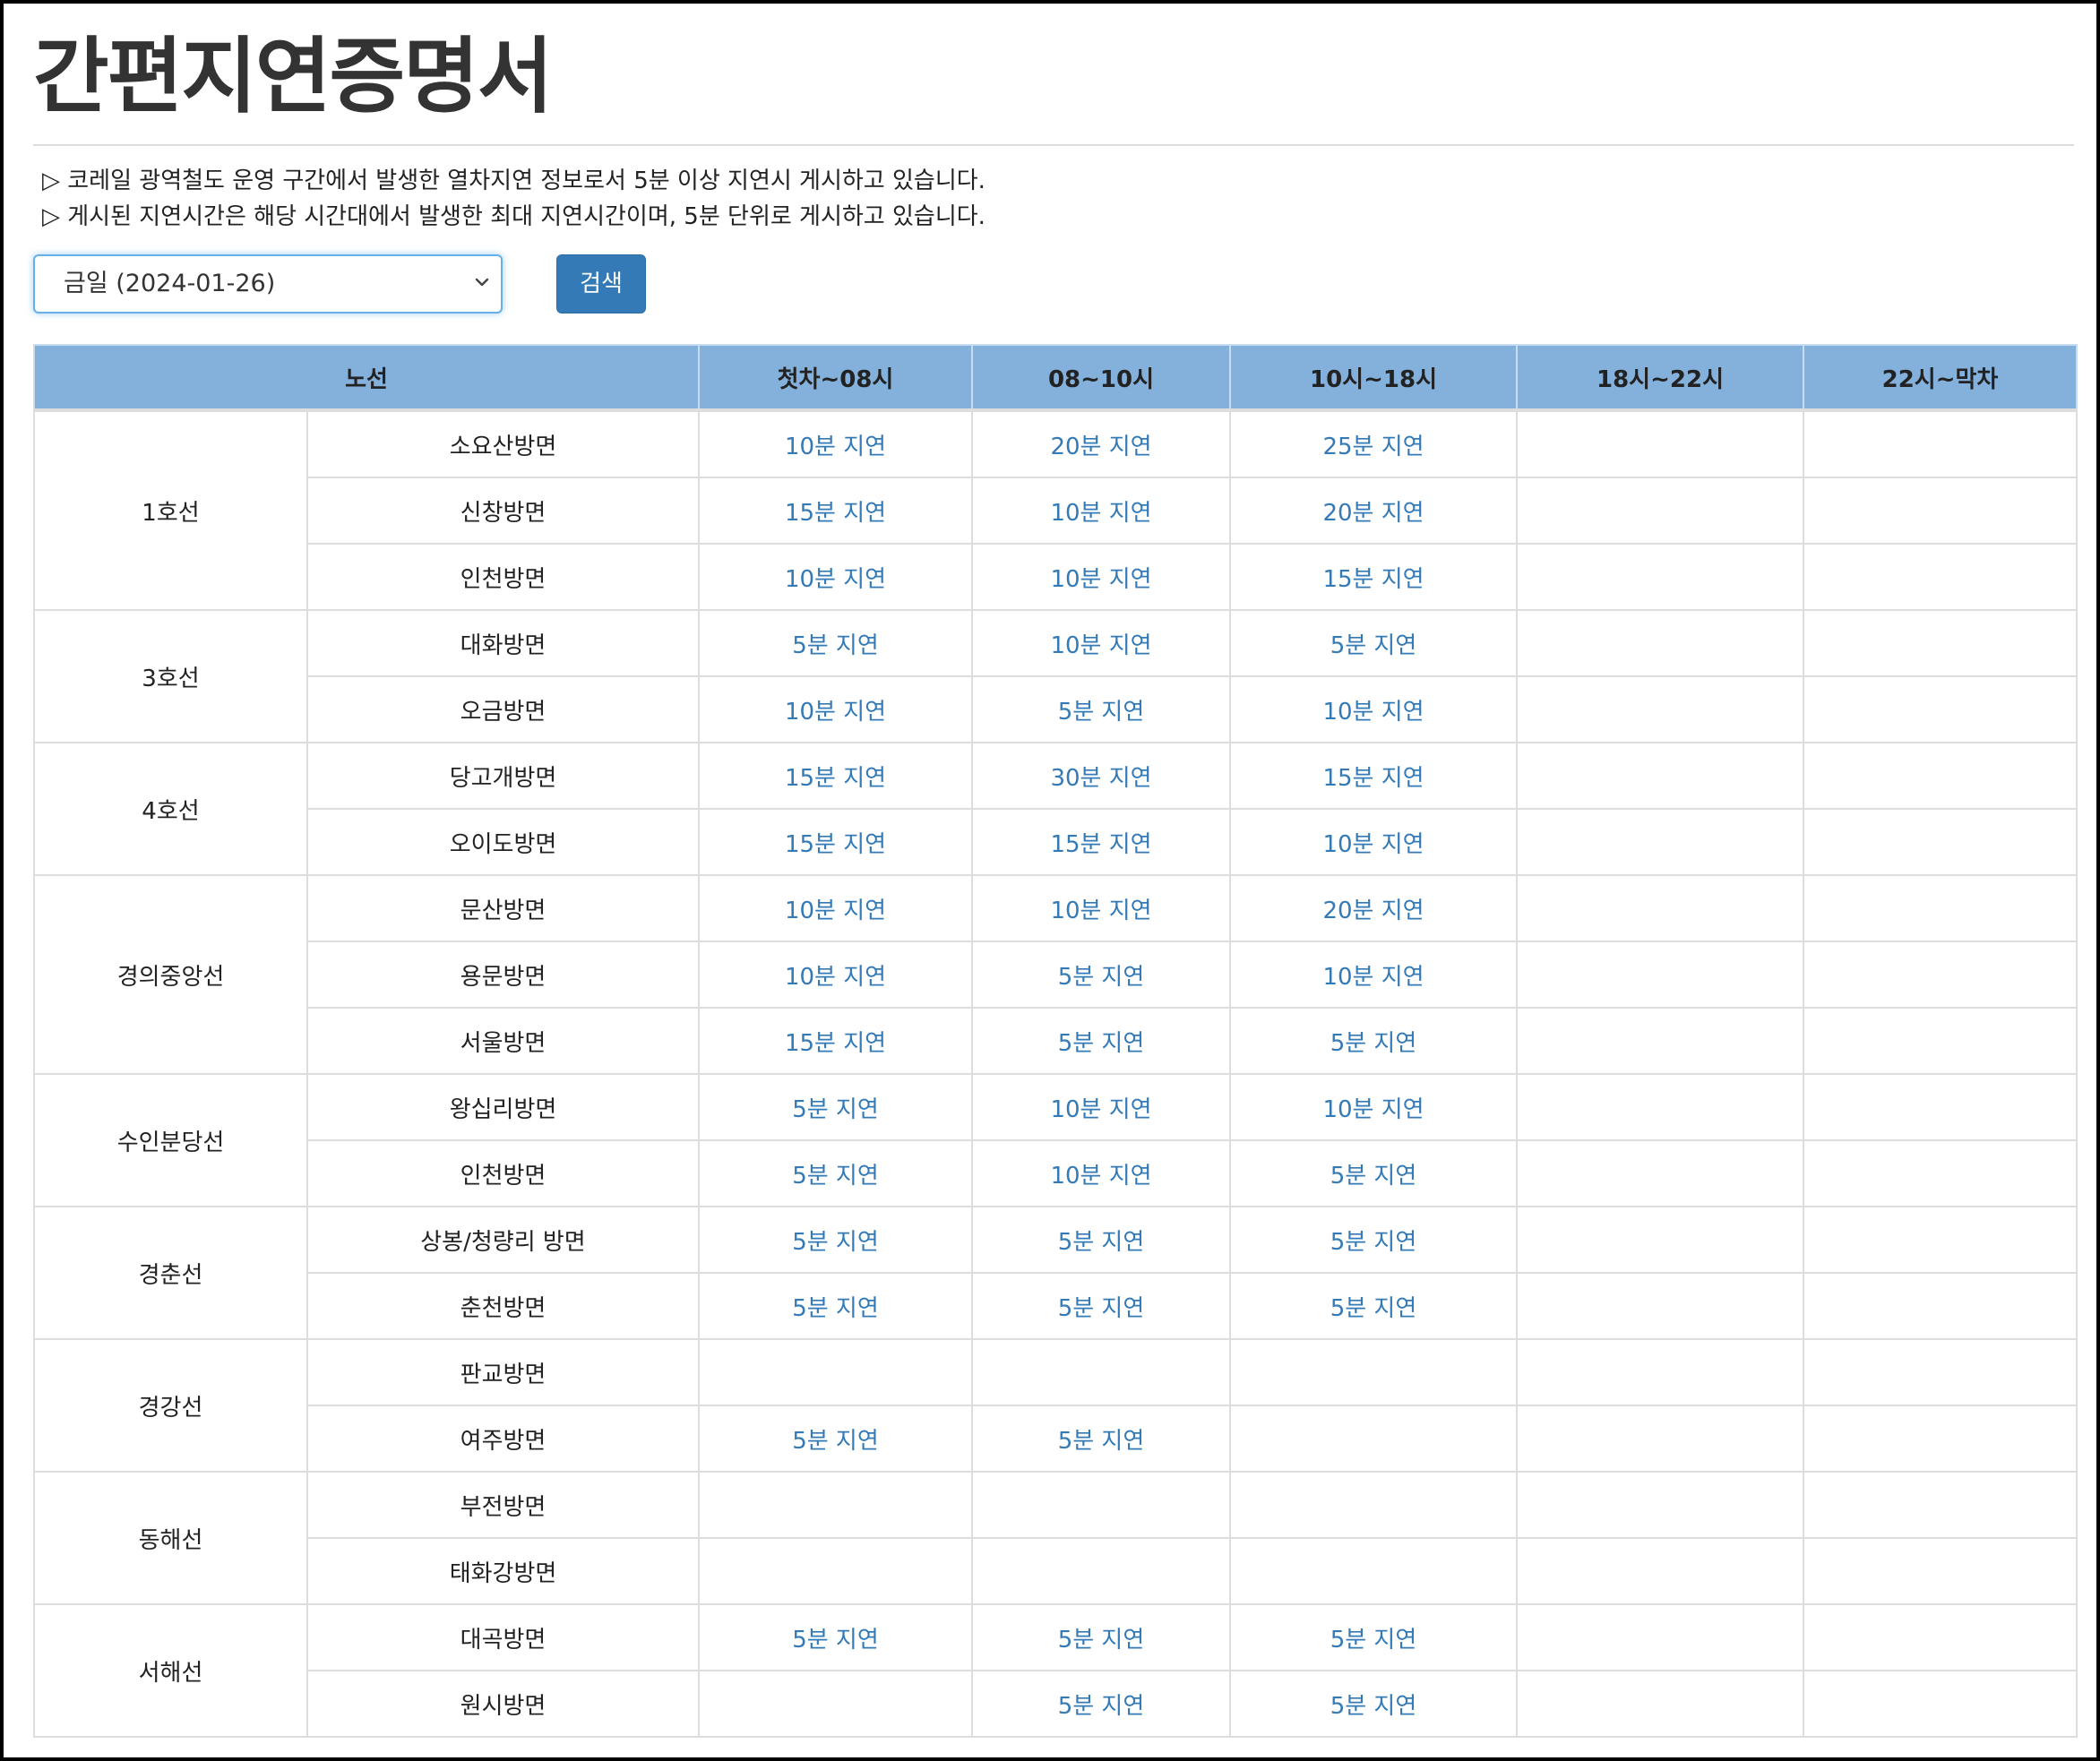  I want to click on title-divider, so click(1053, 145).